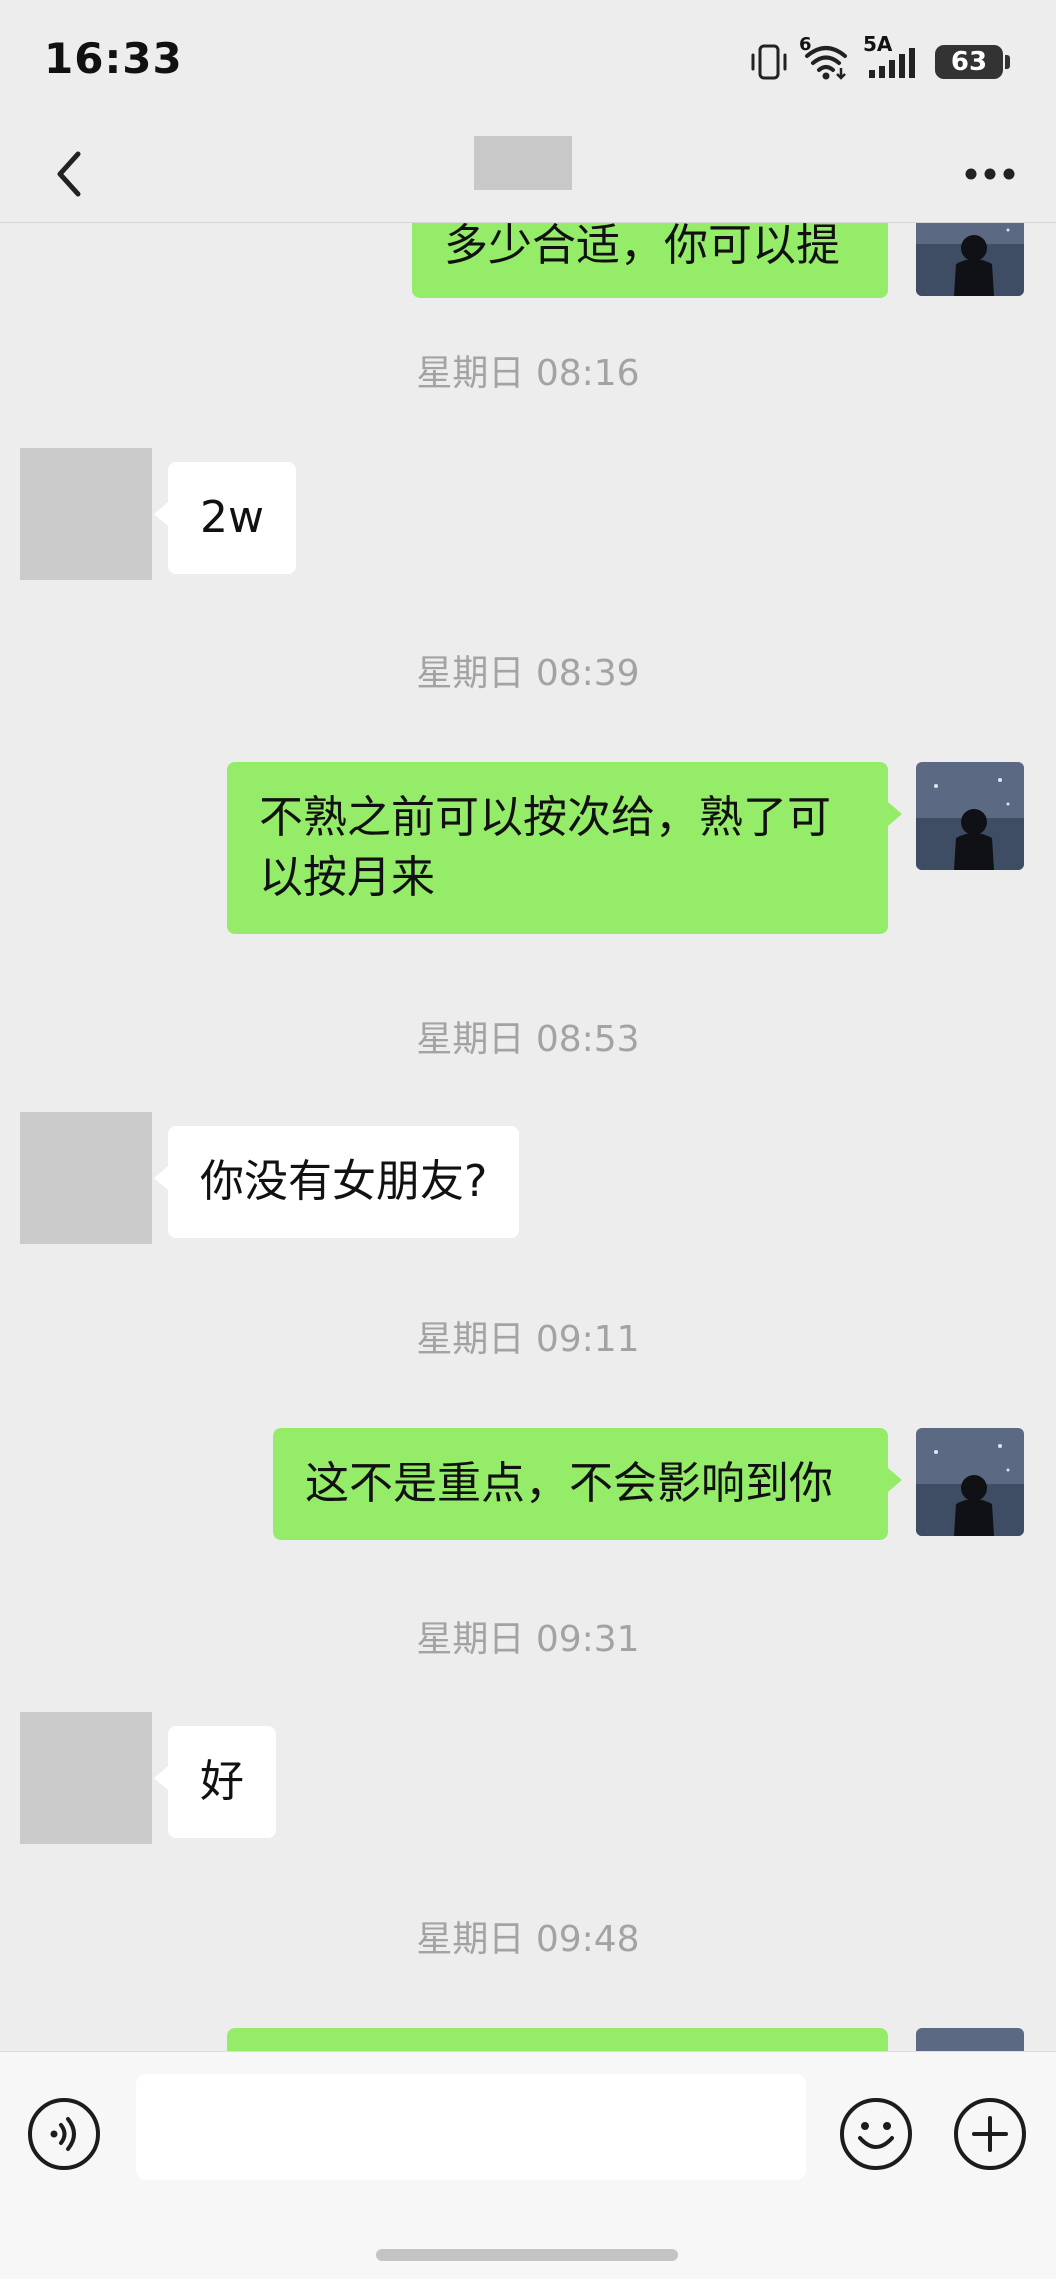 The height and width of the screenshot is (2279, 1056). I want to click on message-input, so click(471, 2127).